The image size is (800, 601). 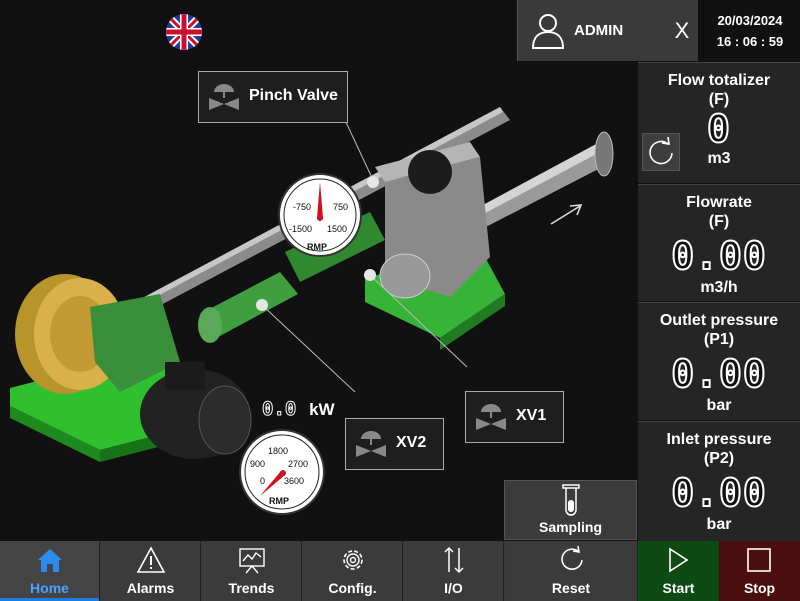 I want to click on start-label: Start, so click(x=678, y=588).